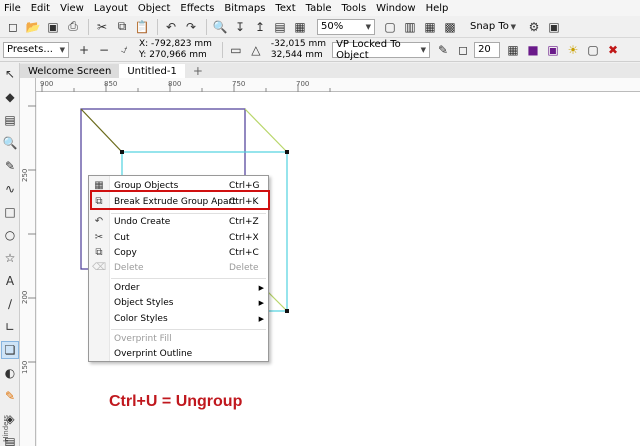  Describe the element at coordinates (390, 27) in the screenshot. I see `full-screen-icon: ▢` at that location.